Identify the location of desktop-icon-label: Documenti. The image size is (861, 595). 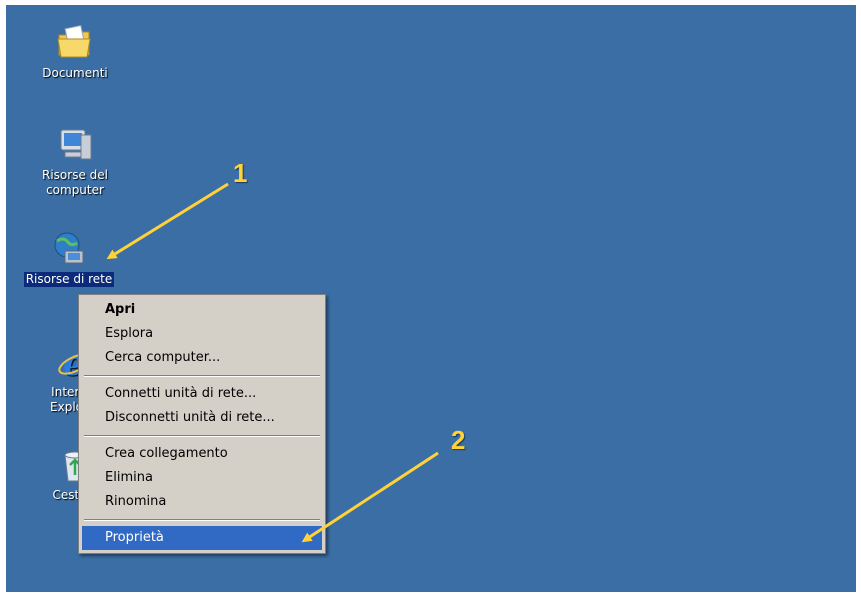
(75, 73).